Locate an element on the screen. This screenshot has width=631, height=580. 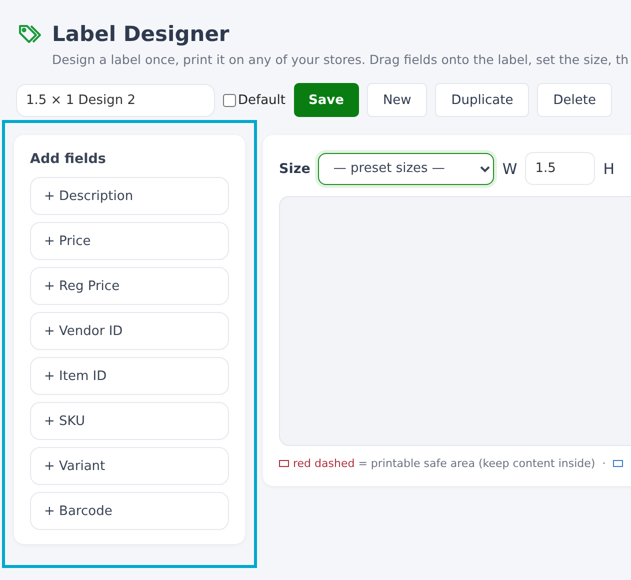
add-field-button: + Reg Price is located at coordinates (129, 286).